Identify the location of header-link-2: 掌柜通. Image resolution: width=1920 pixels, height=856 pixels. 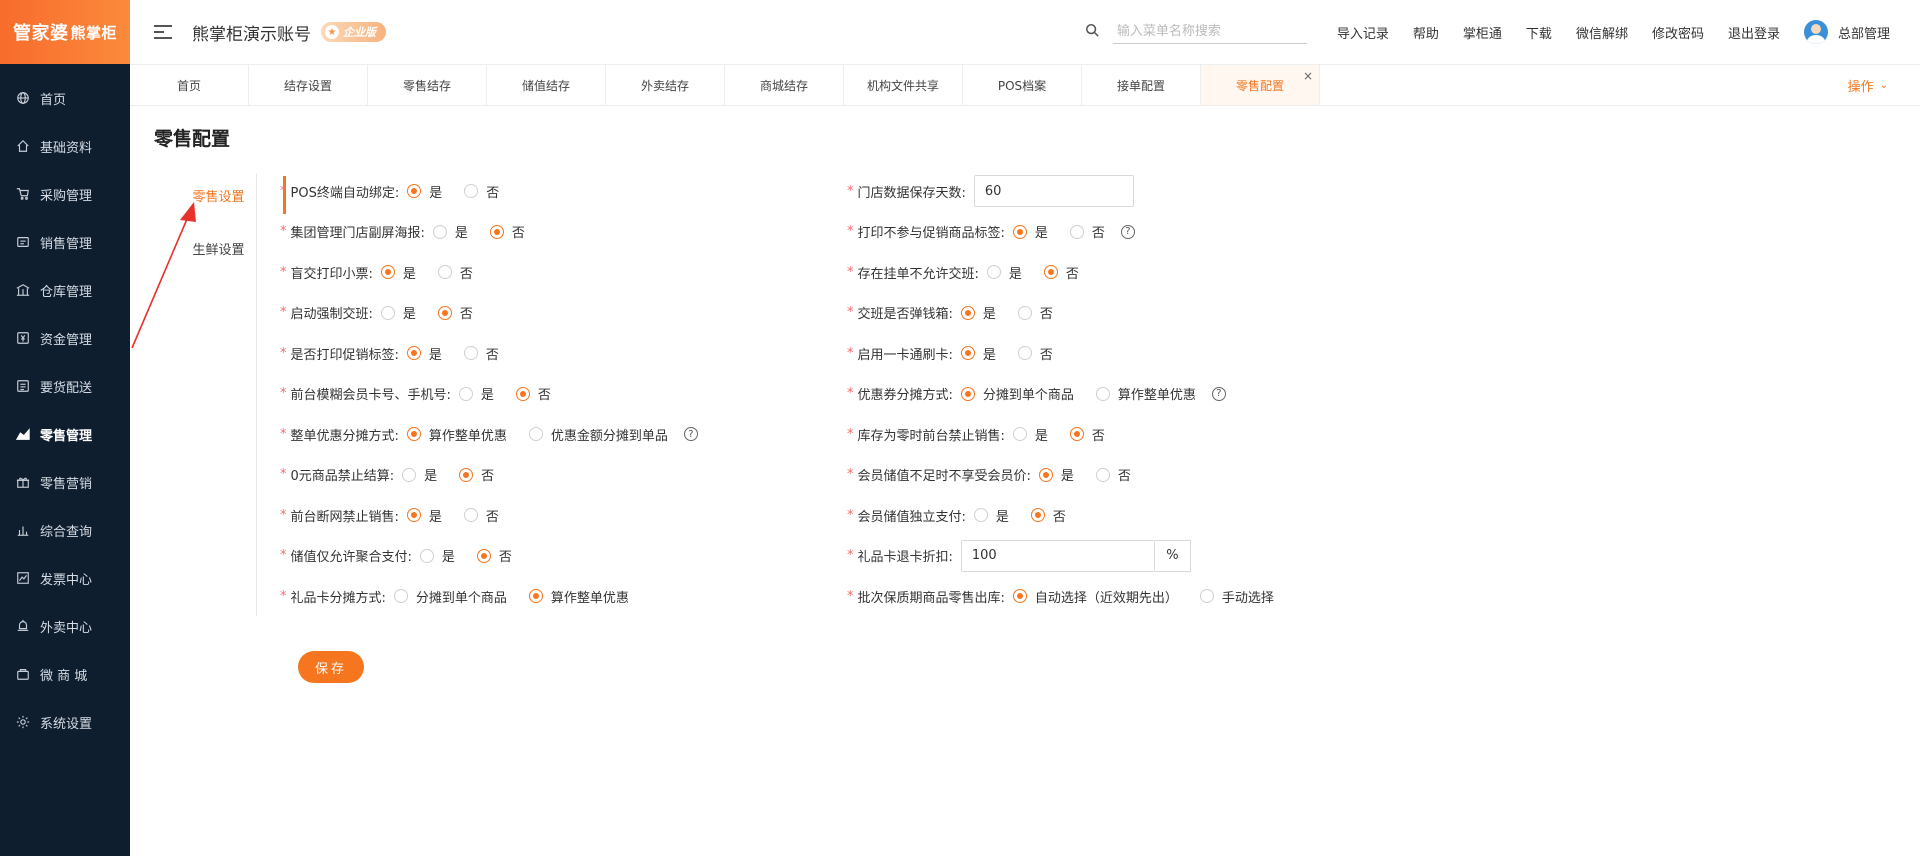
(1482, 32).